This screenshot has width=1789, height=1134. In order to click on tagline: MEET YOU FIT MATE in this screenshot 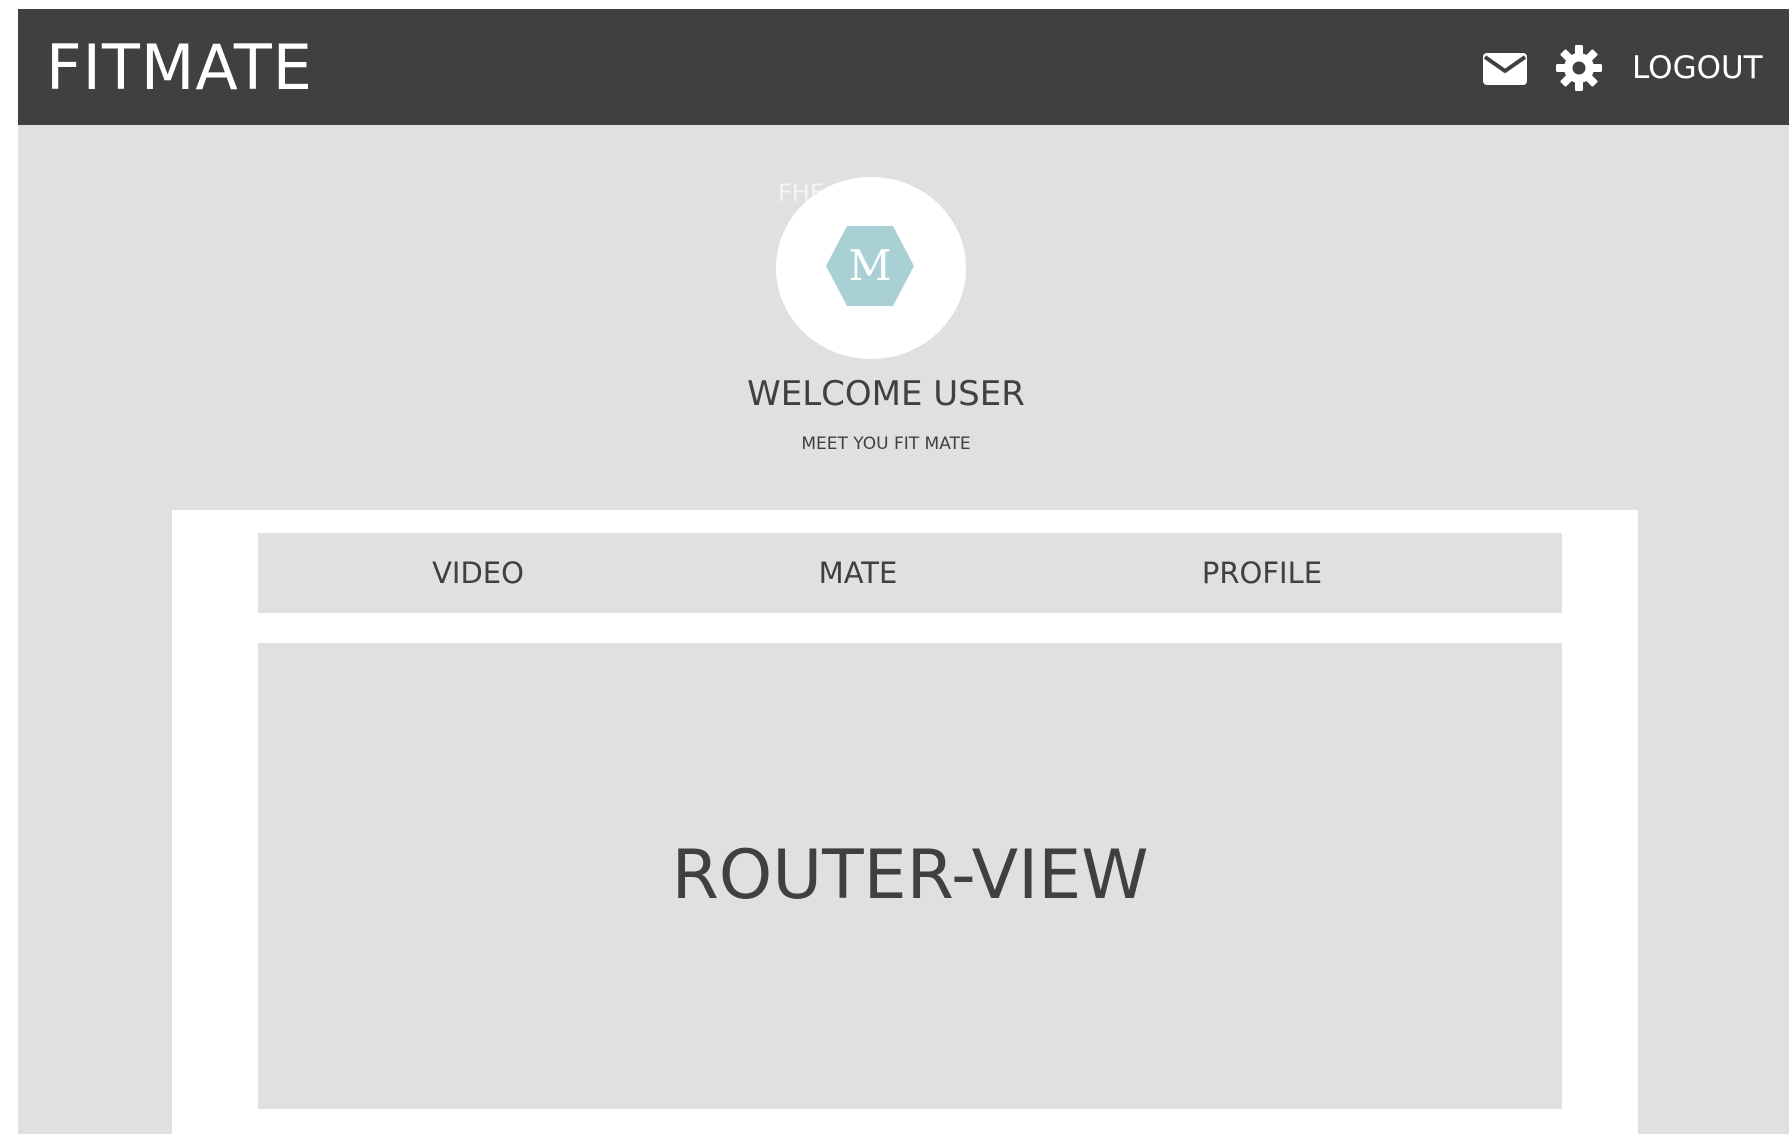, I will do `click(886, 444)`.